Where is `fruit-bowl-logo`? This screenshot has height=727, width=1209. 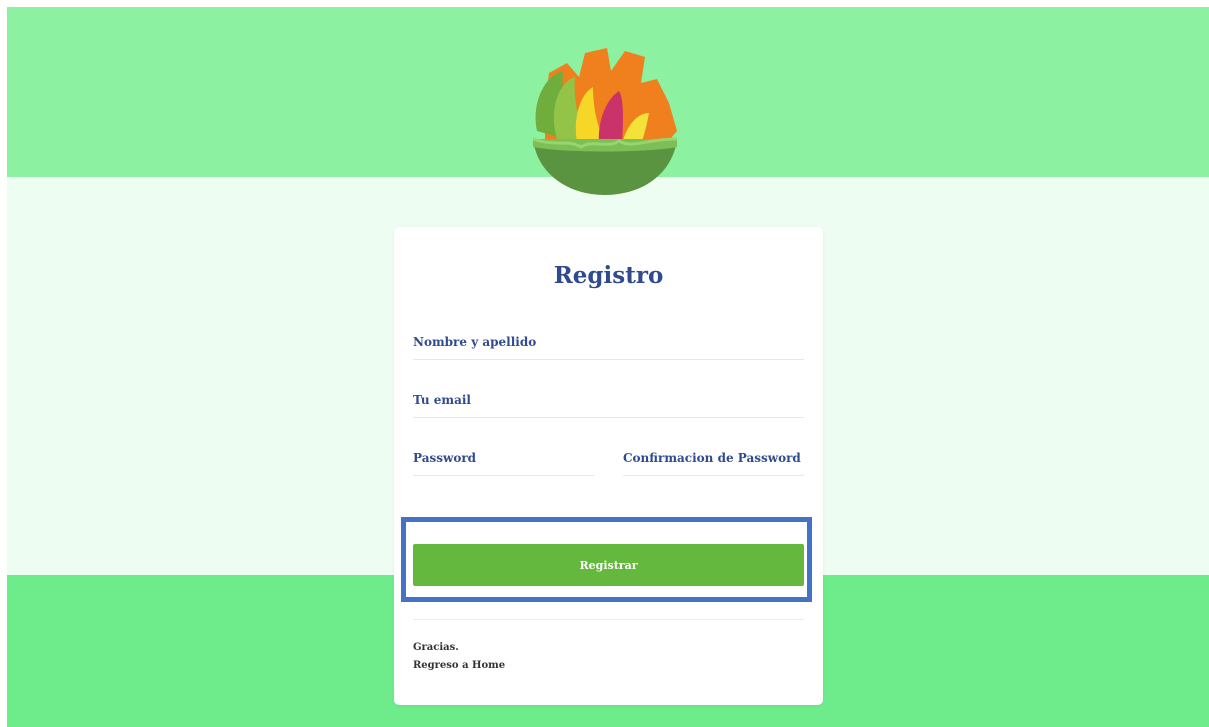 fruit-bowl-logo is located at coordinates (605, 121).